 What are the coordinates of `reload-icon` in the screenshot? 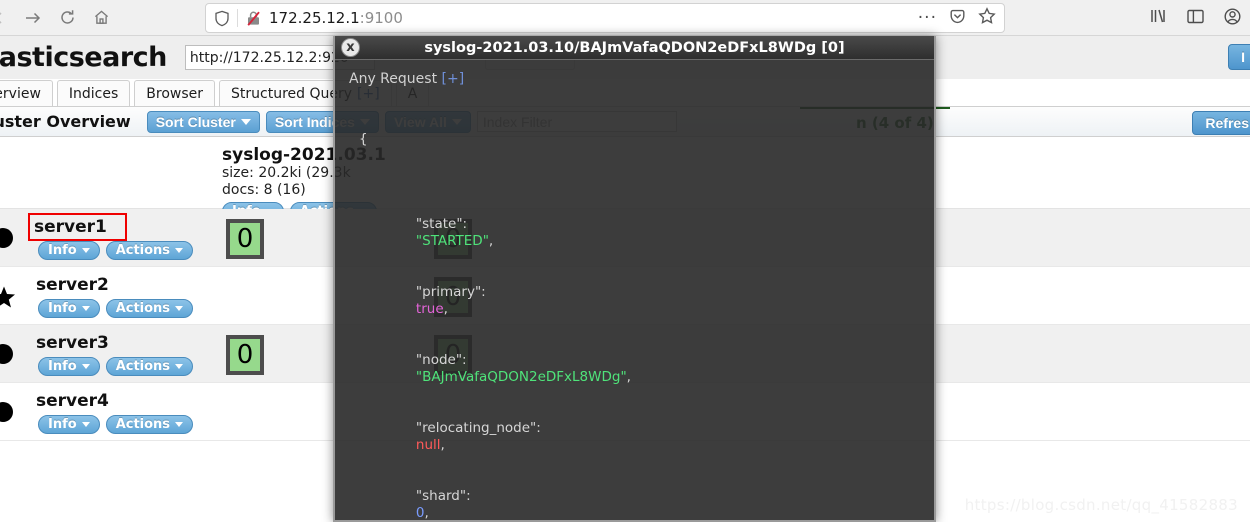 It's located at (67, 18).